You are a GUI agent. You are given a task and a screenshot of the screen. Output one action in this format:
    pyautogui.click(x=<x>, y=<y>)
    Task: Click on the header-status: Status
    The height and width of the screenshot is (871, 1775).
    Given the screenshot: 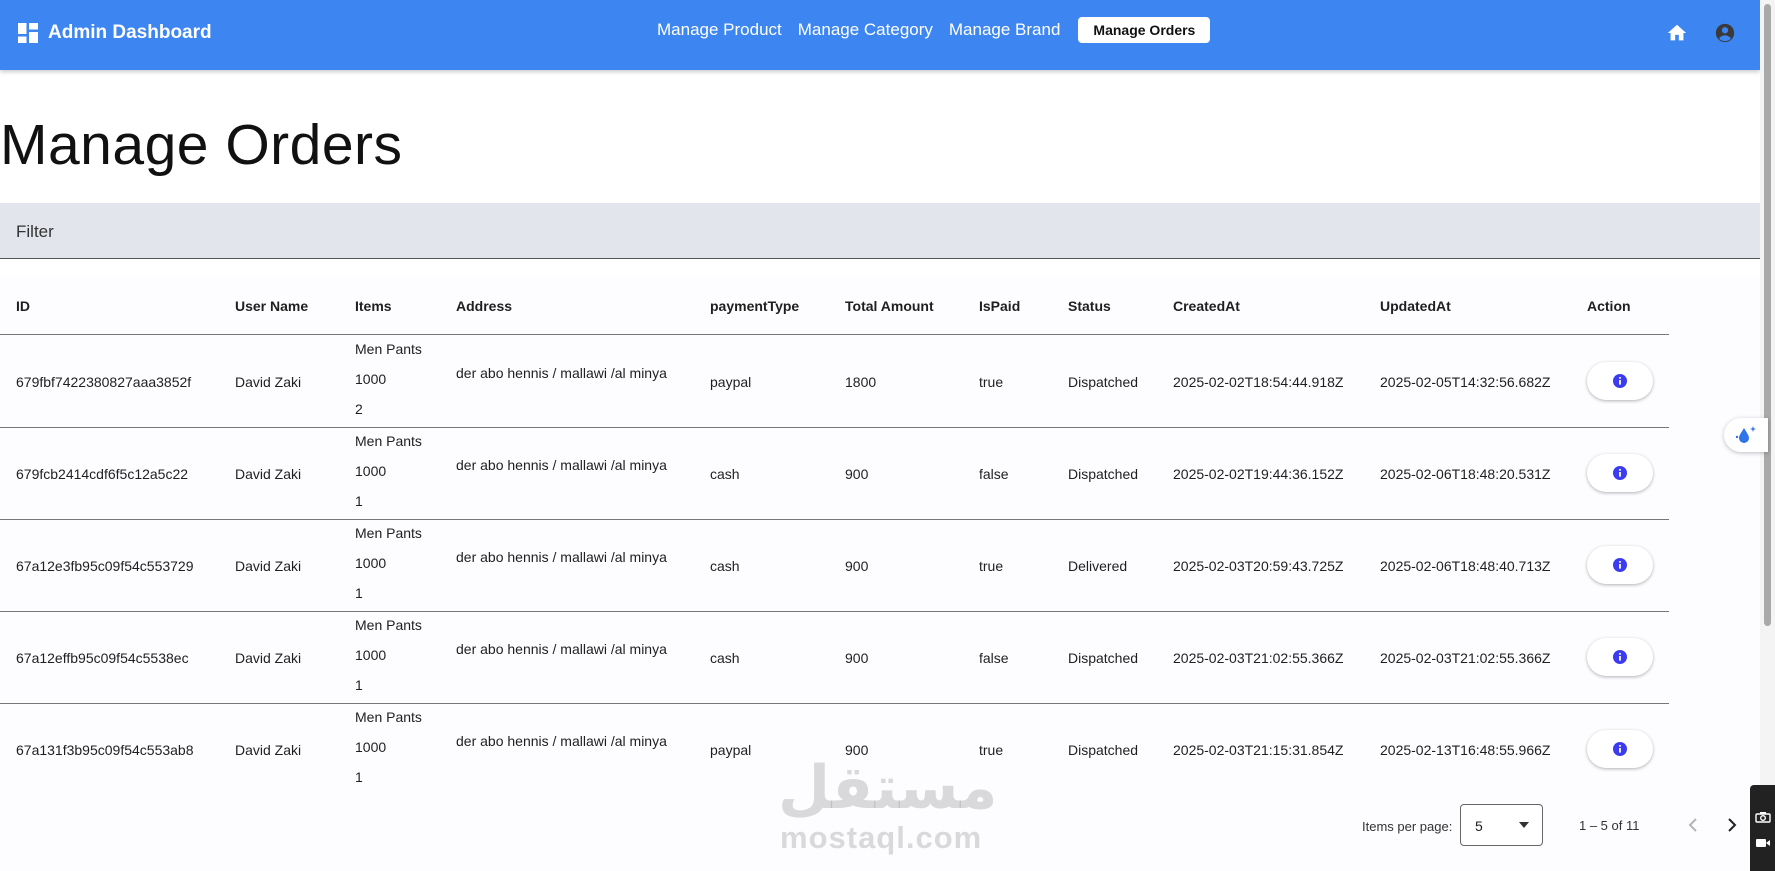 What is the action you would take?
    pyautogui.click(x=1089, y=306)
    